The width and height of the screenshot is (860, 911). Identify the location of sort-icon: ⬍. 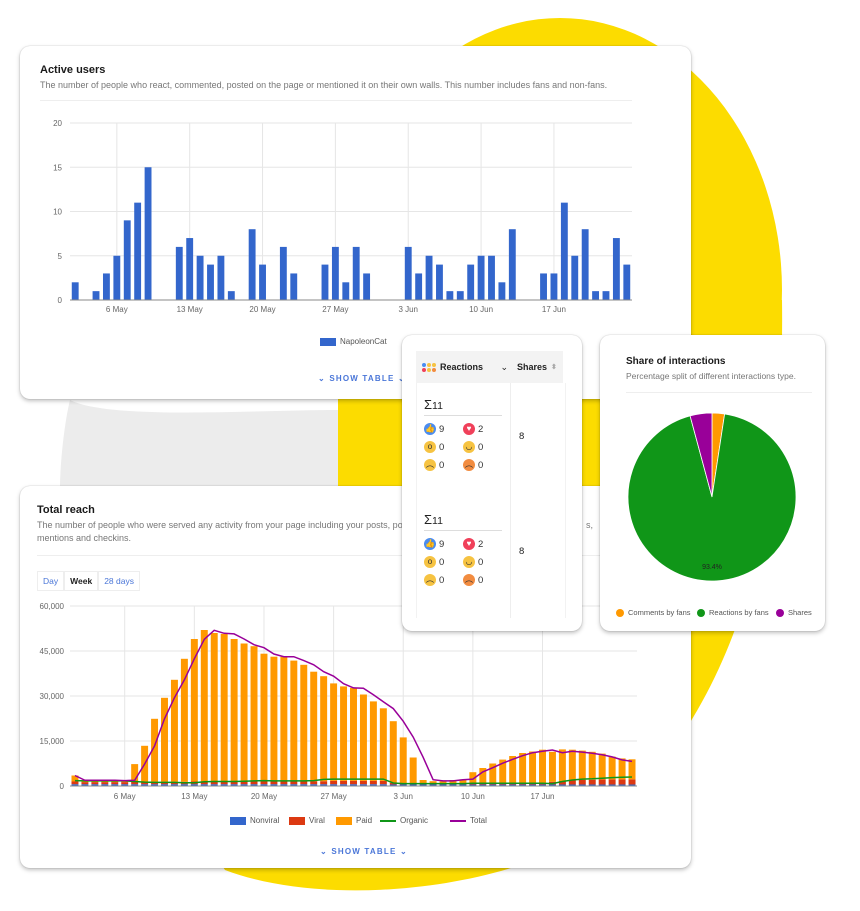
(554, 367).